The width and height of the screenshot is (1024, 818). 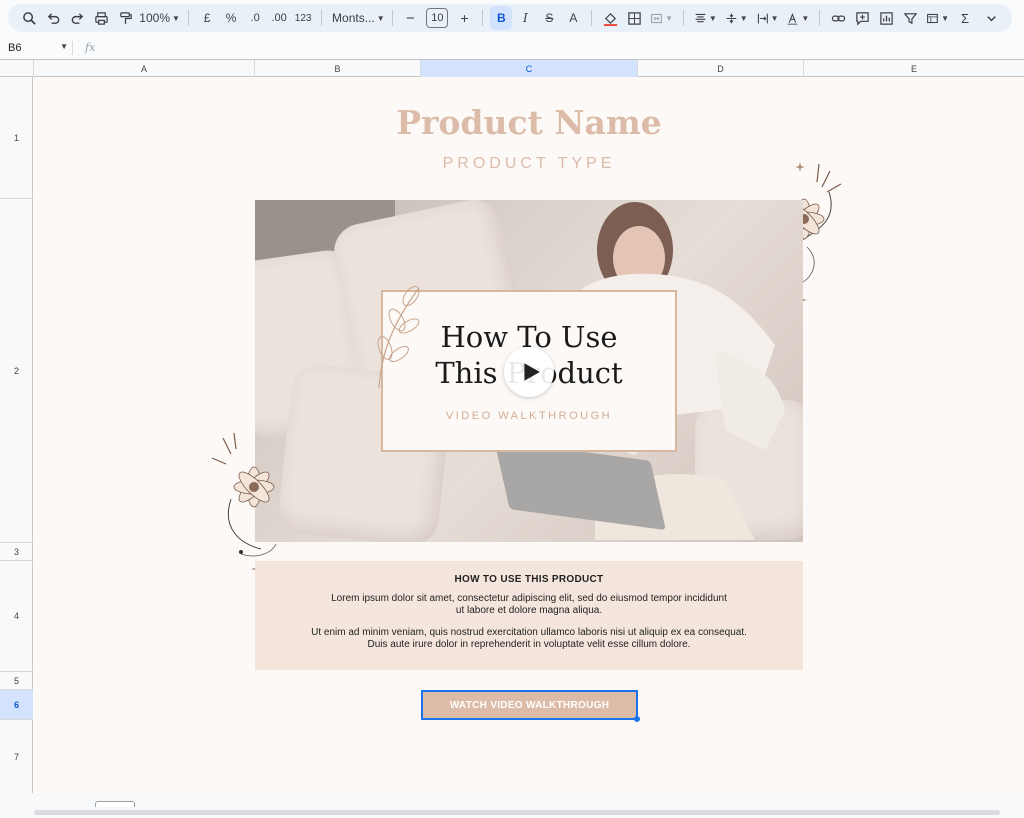 I want to click on more-formats-button: 123, so click(x=303, y=18).